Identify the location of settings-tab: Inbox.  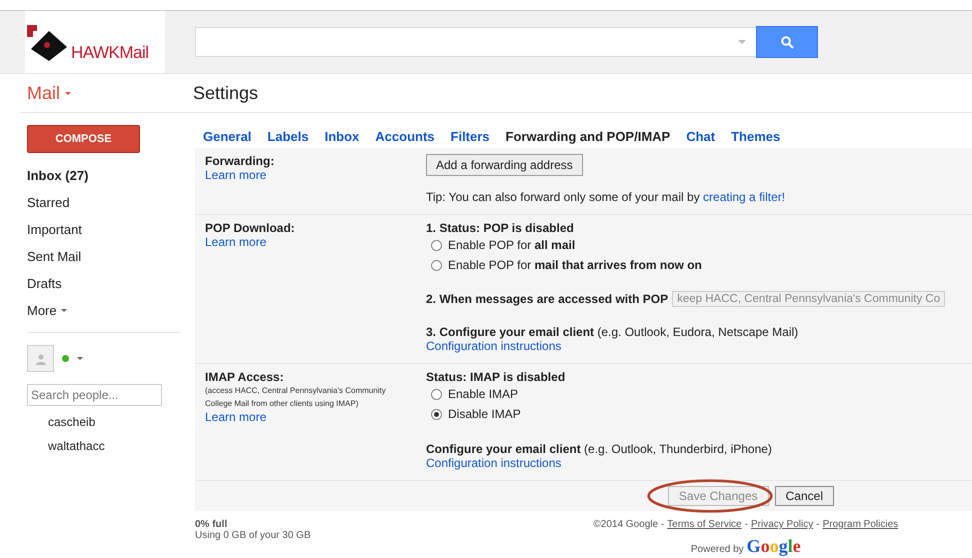
(342, 137).